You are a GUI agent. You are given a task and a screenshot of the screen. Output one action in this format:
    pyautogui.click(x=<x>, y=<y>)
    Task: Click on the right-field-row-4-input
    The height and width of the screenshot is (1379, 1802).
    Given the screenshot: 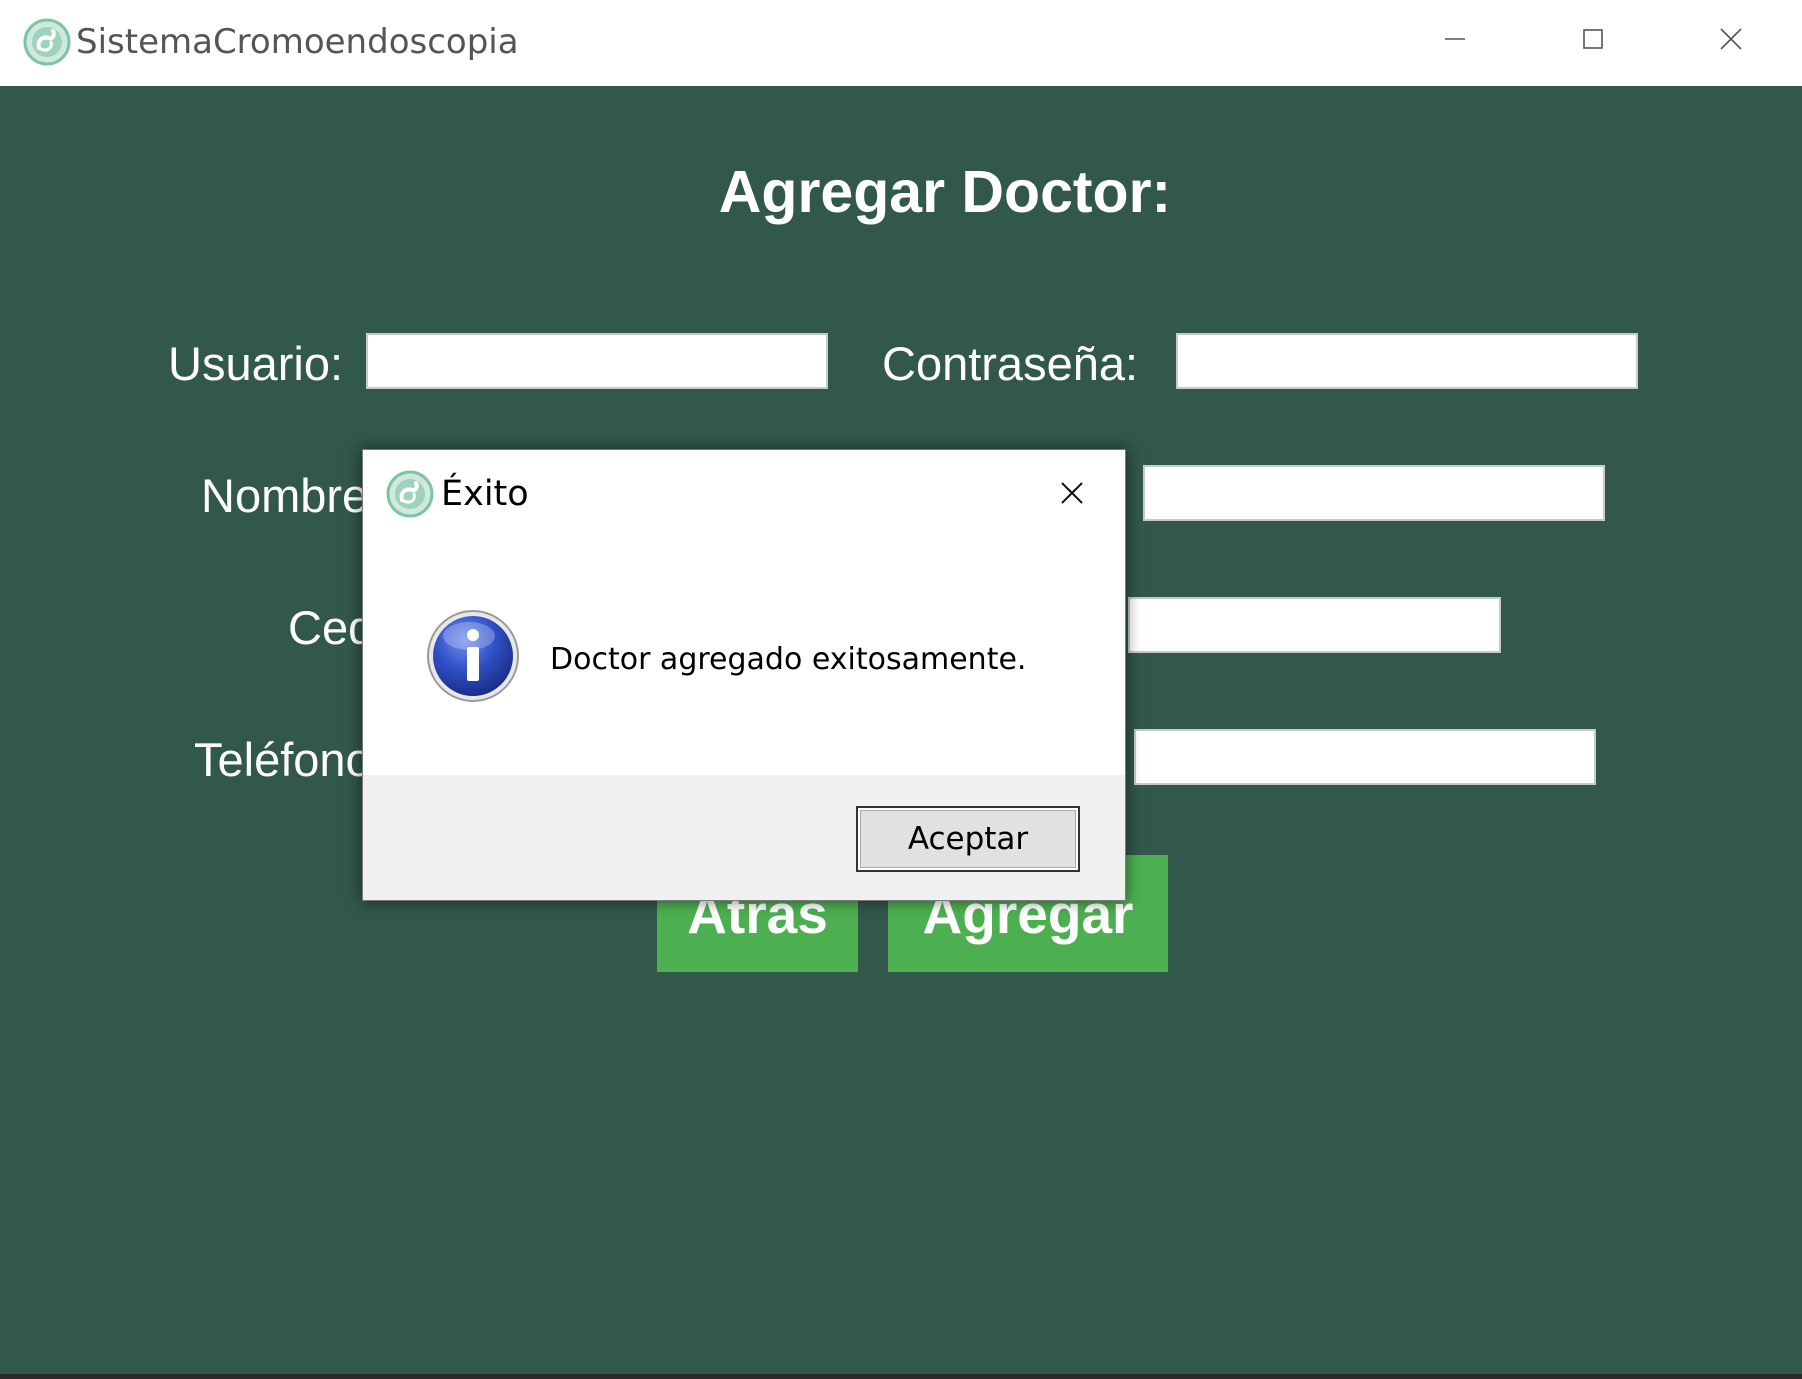 What is the action you would take?
    pyautogui.click(x=1365, y=757)
    